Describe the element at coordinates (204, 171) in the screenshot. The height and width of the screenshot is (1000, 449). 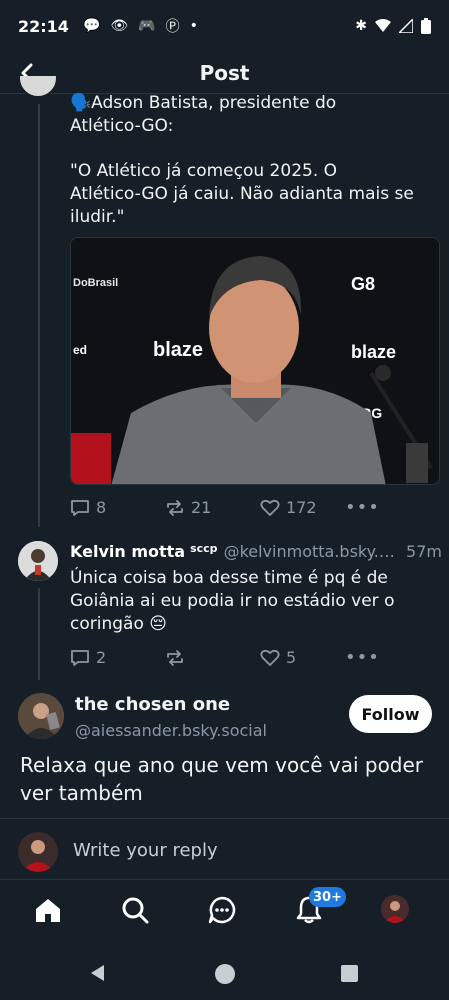
I see `post-line: "O Atlético já começou 2025. O` at that location.